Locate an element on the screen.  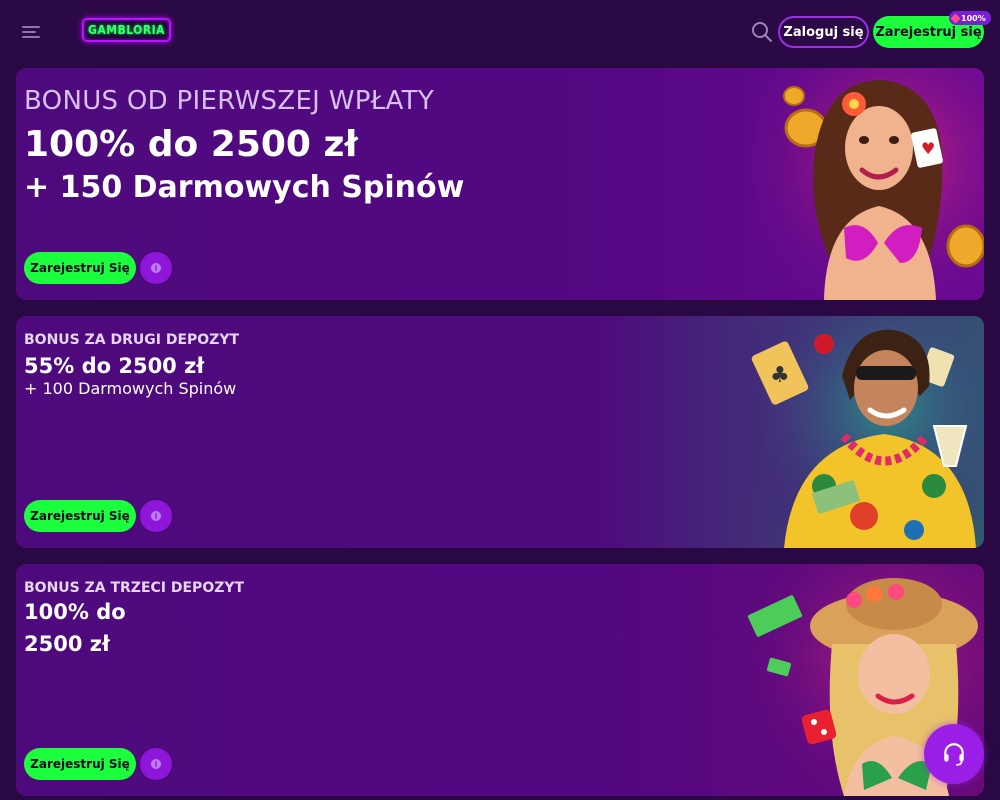
gambloria-logo: GAMBLORIA is located at coordinates (126, 30).